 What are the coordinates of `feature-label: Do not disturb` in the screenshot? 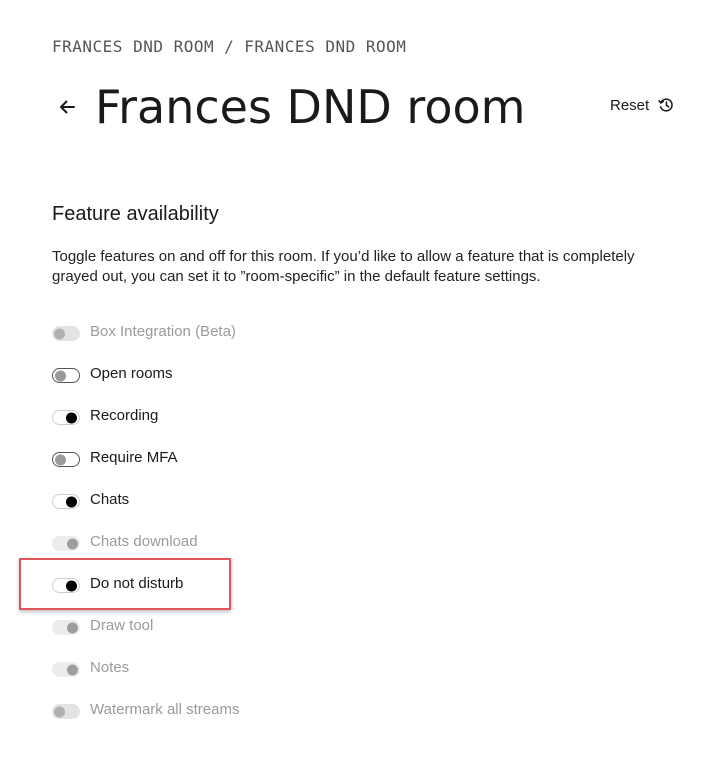 It's located at (137, 583).